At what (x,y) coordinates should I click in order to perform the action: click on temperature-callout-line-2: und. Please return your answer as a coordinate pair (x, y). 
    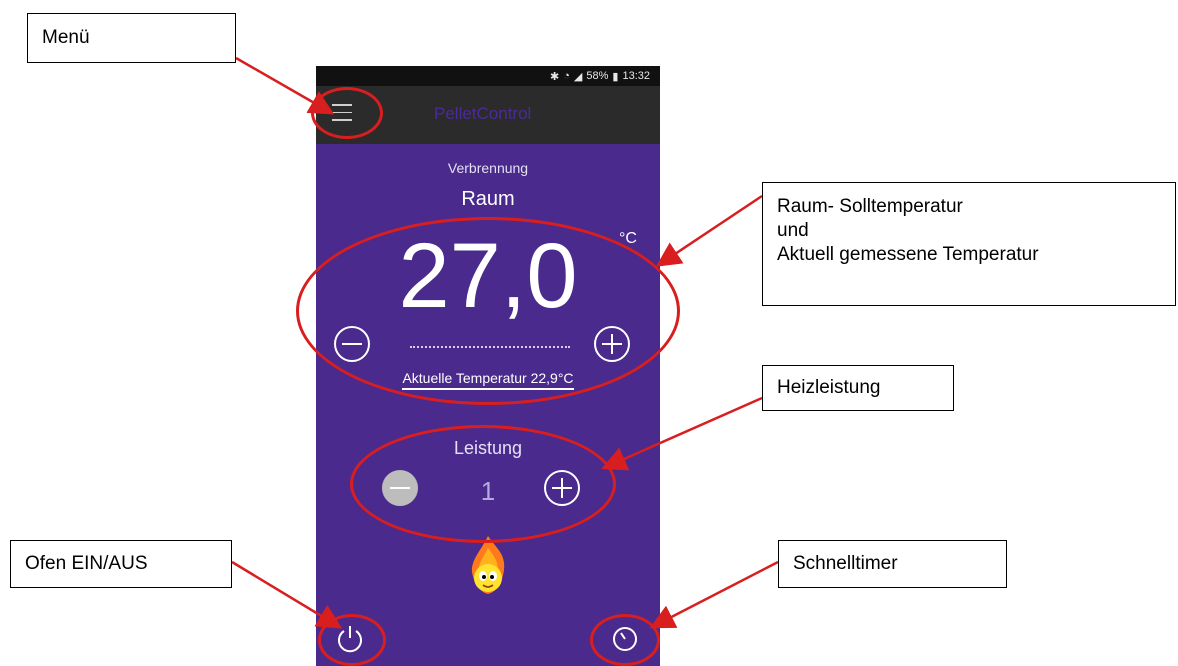
    Looking at the image, I should click on (793, 230).